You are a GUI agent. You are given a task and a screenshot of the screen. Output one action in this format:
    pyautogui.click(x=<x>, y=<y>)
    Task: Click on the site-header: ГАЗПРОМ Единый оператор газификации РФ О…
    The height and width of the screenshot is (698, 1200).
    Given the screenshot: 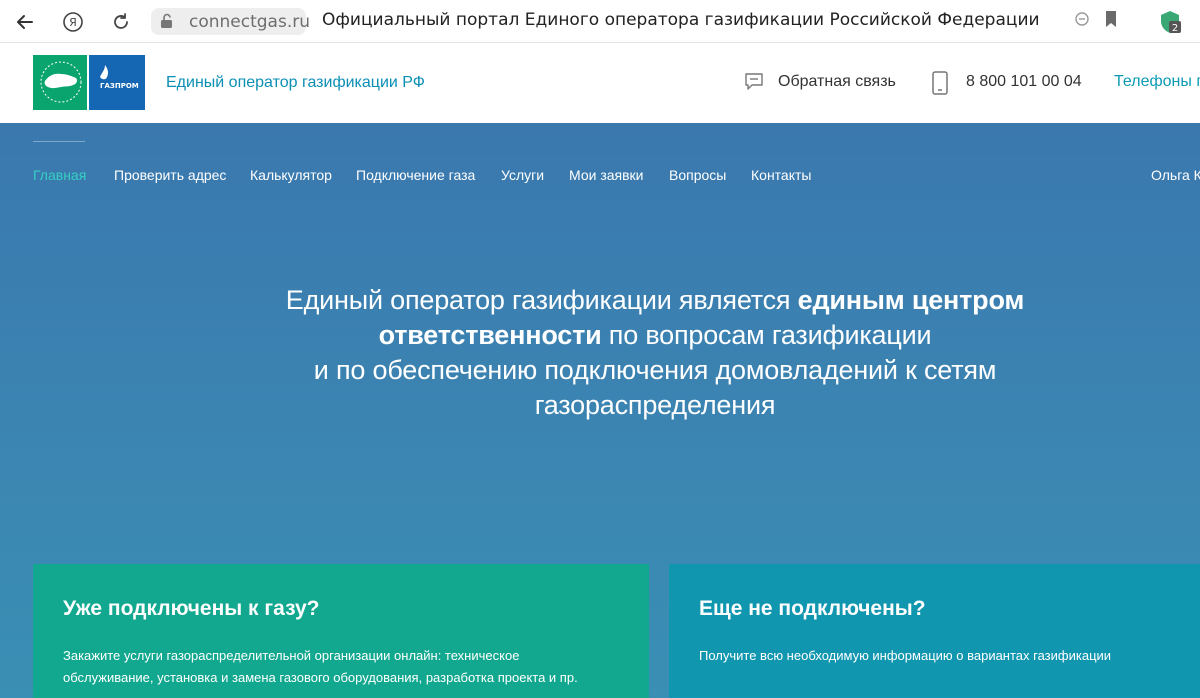 What is the action you would take?
    pyautogui.click(x=600, y=83)
    